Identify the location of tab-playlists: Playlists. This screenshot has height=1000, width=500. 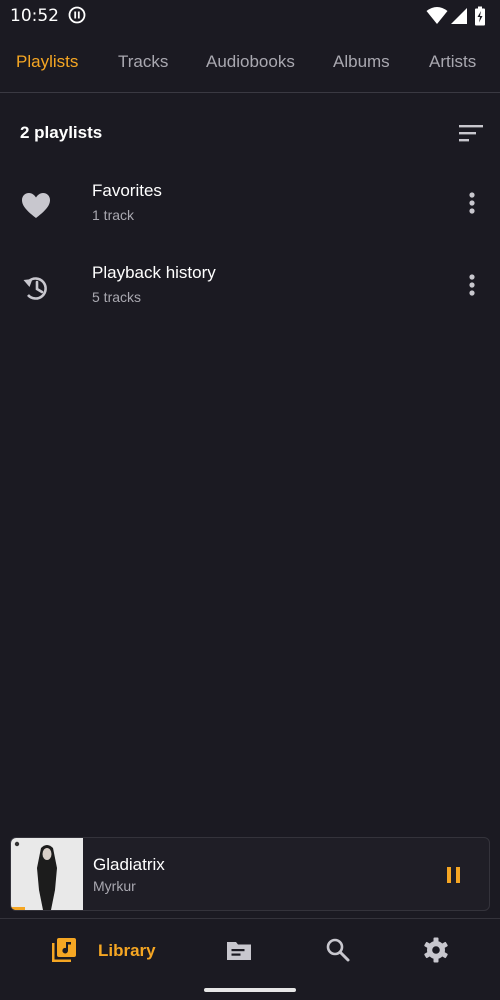
(47, 62).